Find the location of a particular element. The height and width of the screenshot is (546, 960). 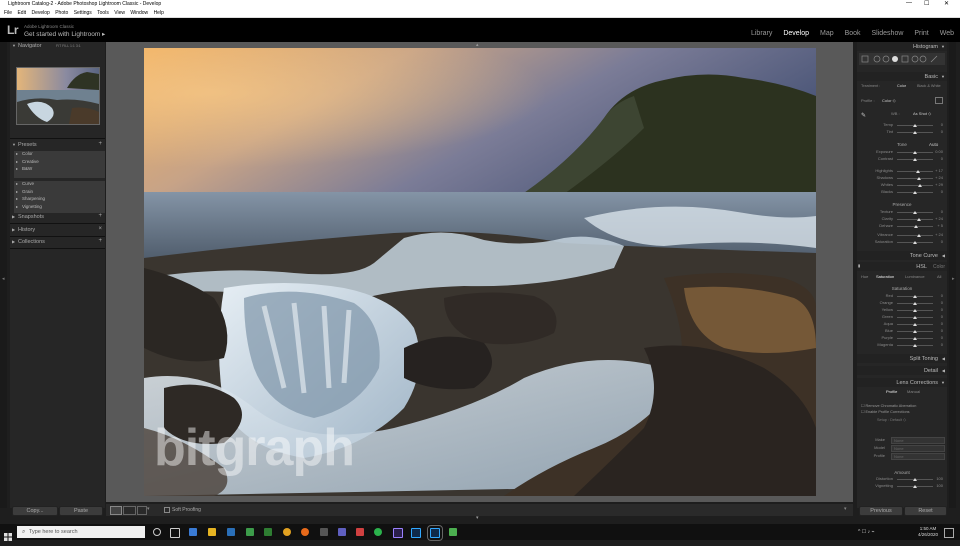

firefox-icon is located at coordinates (305, 532).